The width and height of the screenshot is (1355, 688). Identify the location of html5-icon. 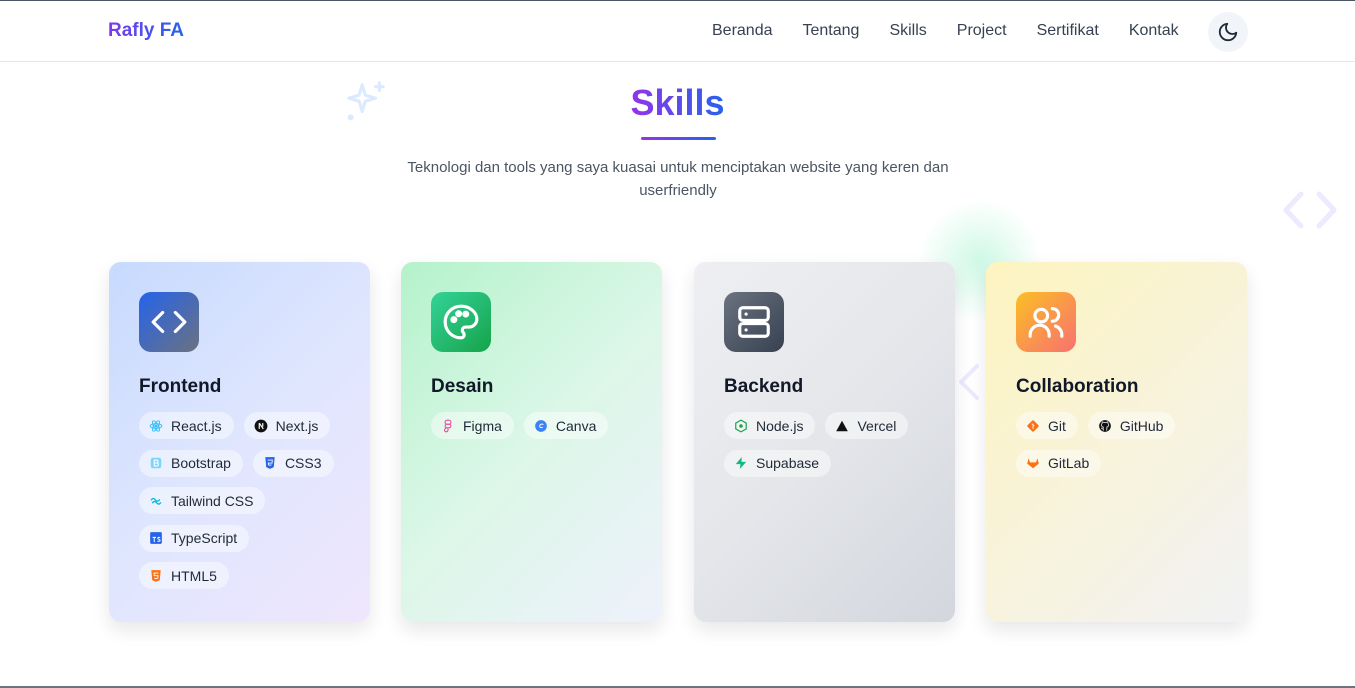
(156, 576).